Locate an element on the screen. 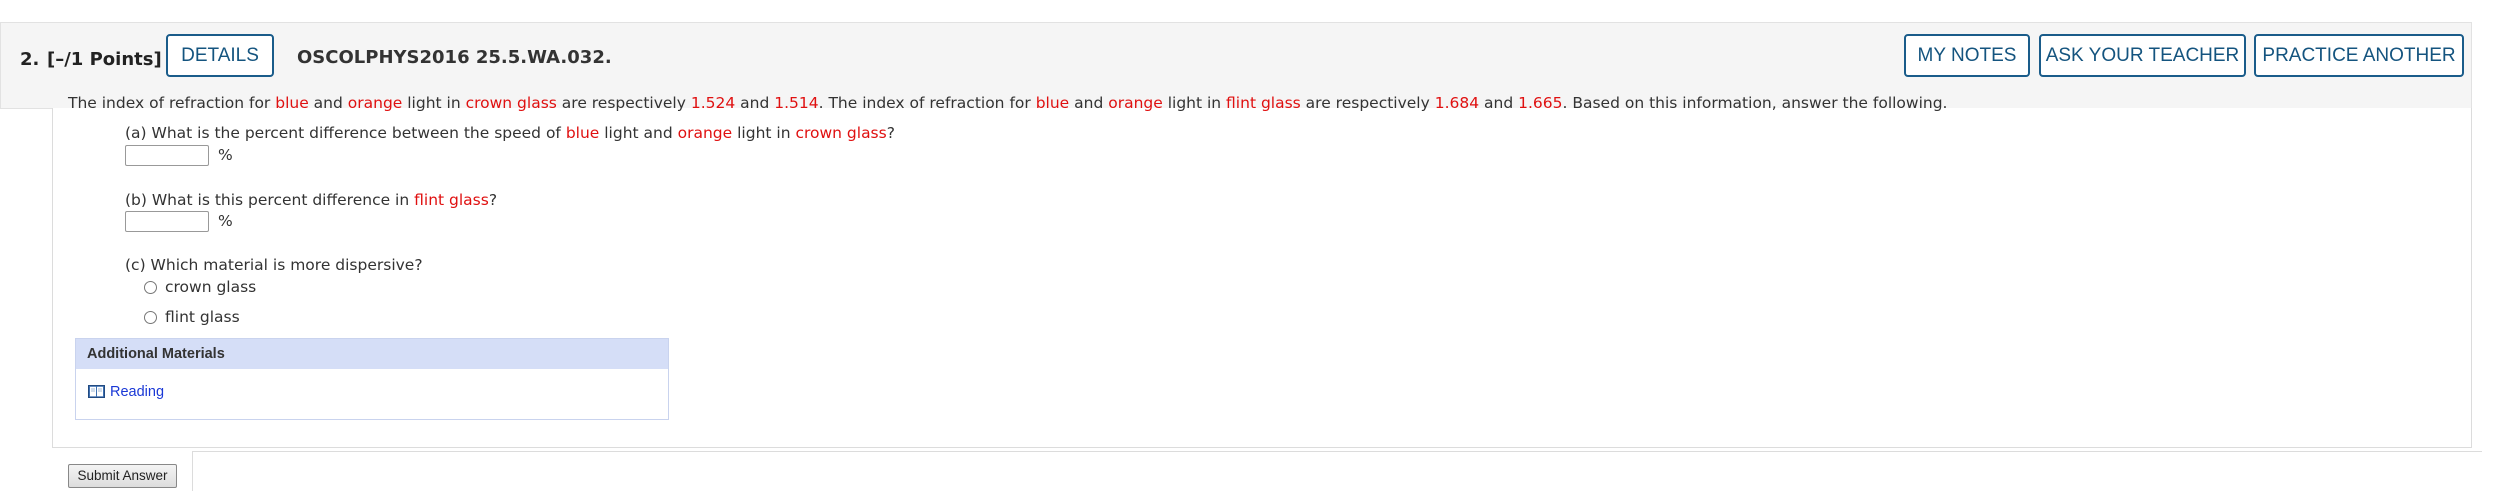 The height and width of the screenshot is (491, 2494). part-b-unit: % is located at coordinates (225, 221).